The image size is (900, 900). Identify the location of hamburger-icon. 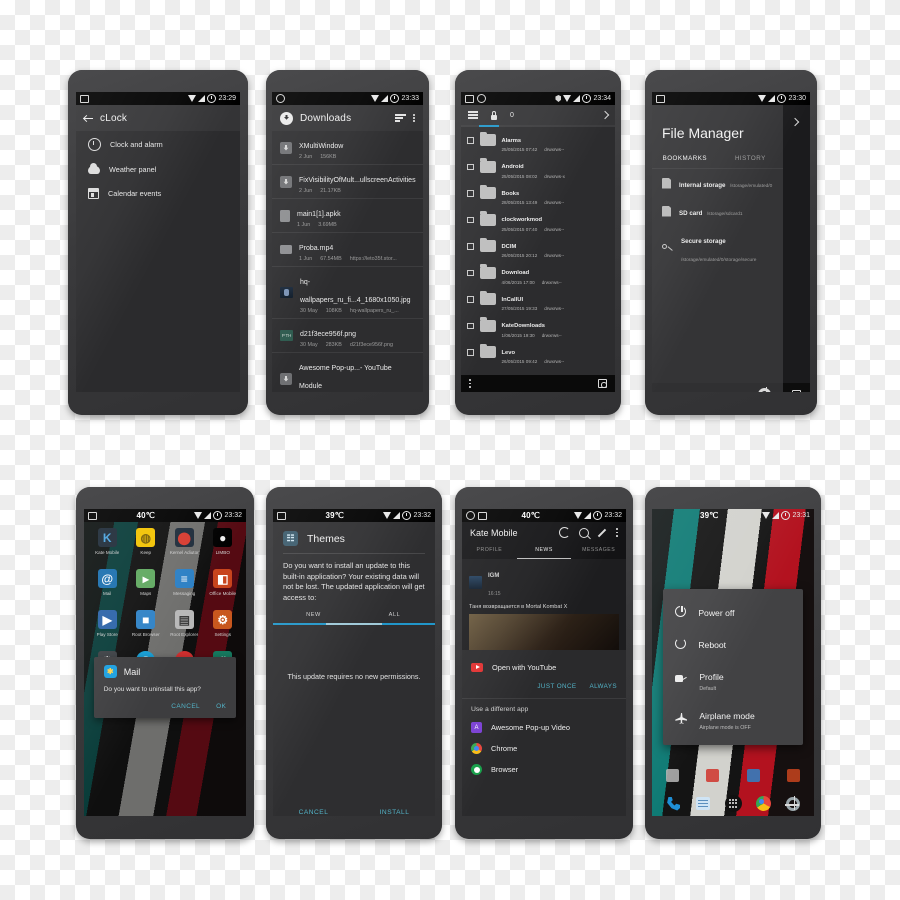
(473, 115).